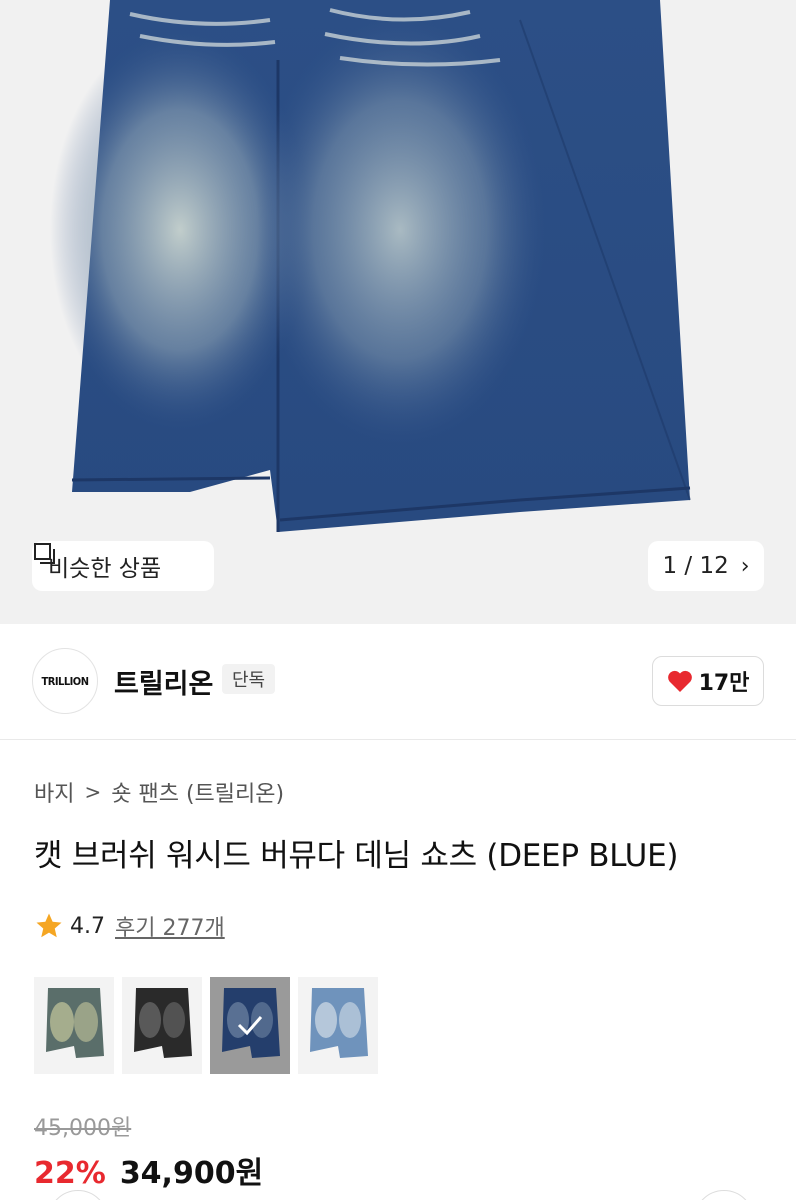 This screenshot has width=796, height=1200. Describe the element at coordinates (105, 569) in the screenshot. I see `similar-products-label: 비슷한 상품` at that location.